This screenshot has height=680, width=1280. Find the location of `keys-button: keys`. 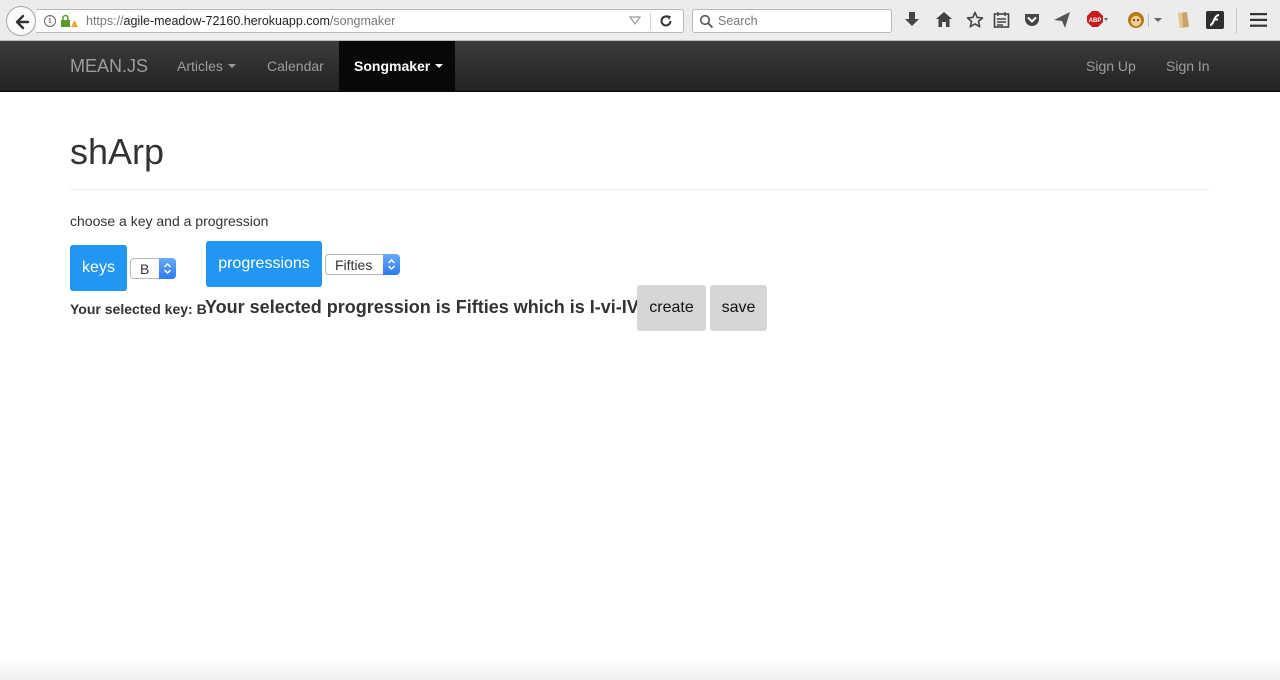

keys-button: keys is located at coordinates (98, 268).